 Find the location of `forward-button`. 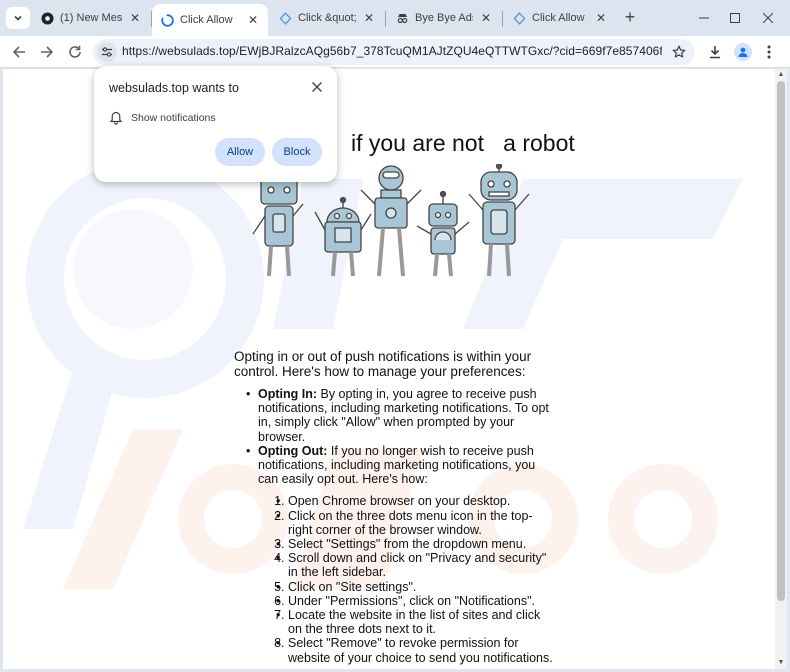

forward-button is located at coordinates (47, 52).